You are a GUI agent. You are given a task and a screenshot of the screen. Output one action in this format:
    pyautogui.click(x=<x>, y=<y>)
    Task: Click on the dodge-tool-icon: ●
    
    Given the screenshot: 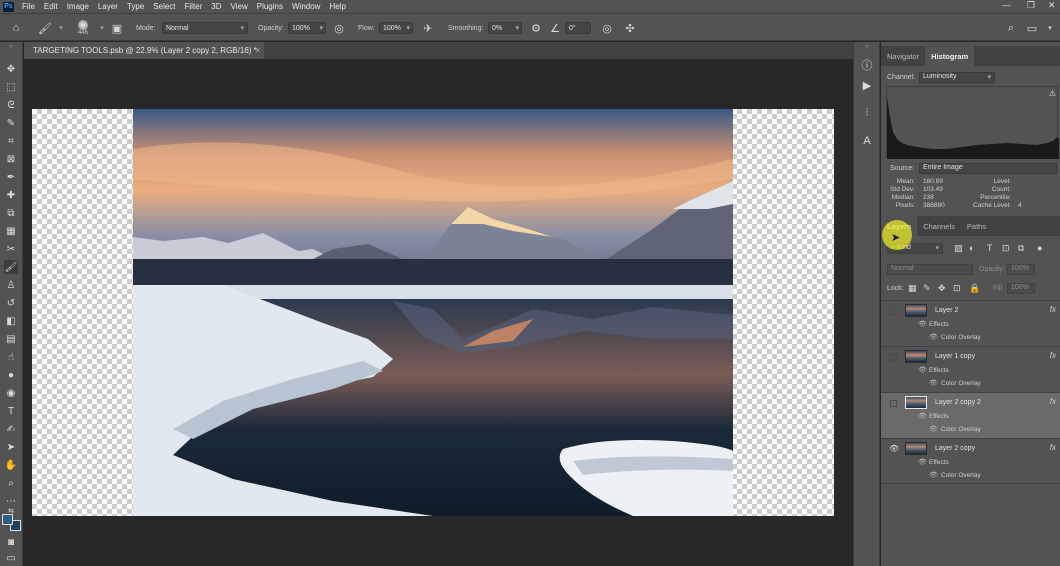 What is the action you would take?
    pyautogui.click(x=11, y=375)
    